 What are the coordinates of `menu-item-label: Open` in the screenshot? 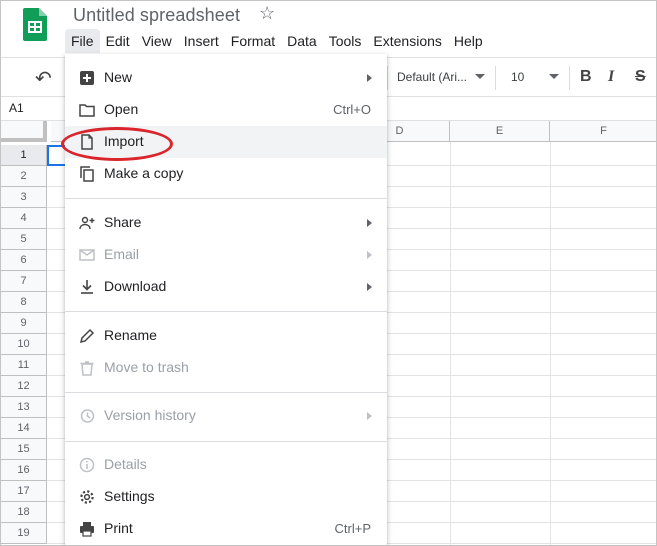 It's located at (121, 109).